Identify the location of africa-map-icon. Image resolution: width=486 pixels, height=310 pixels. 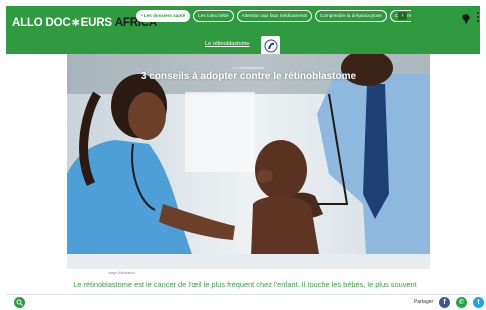
(466, 19).